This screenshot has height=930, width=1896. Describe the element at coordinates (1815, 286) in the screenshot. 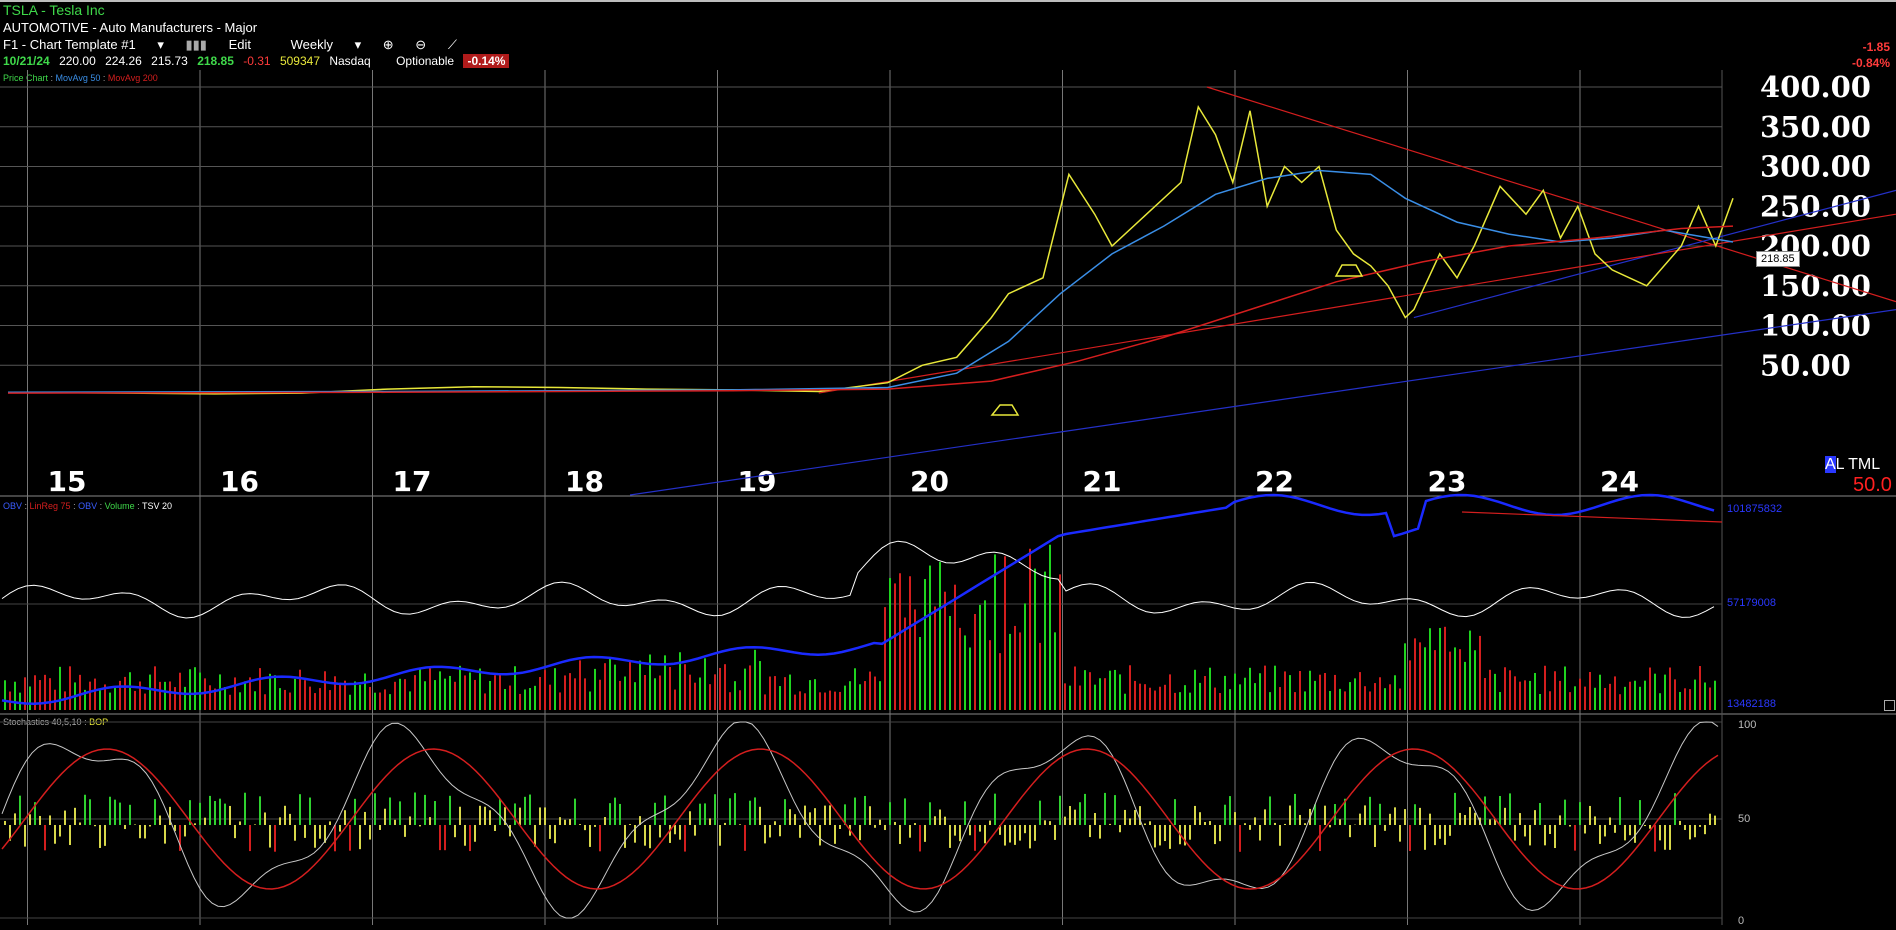

I see `y-tick-label: 150.00` at that location.